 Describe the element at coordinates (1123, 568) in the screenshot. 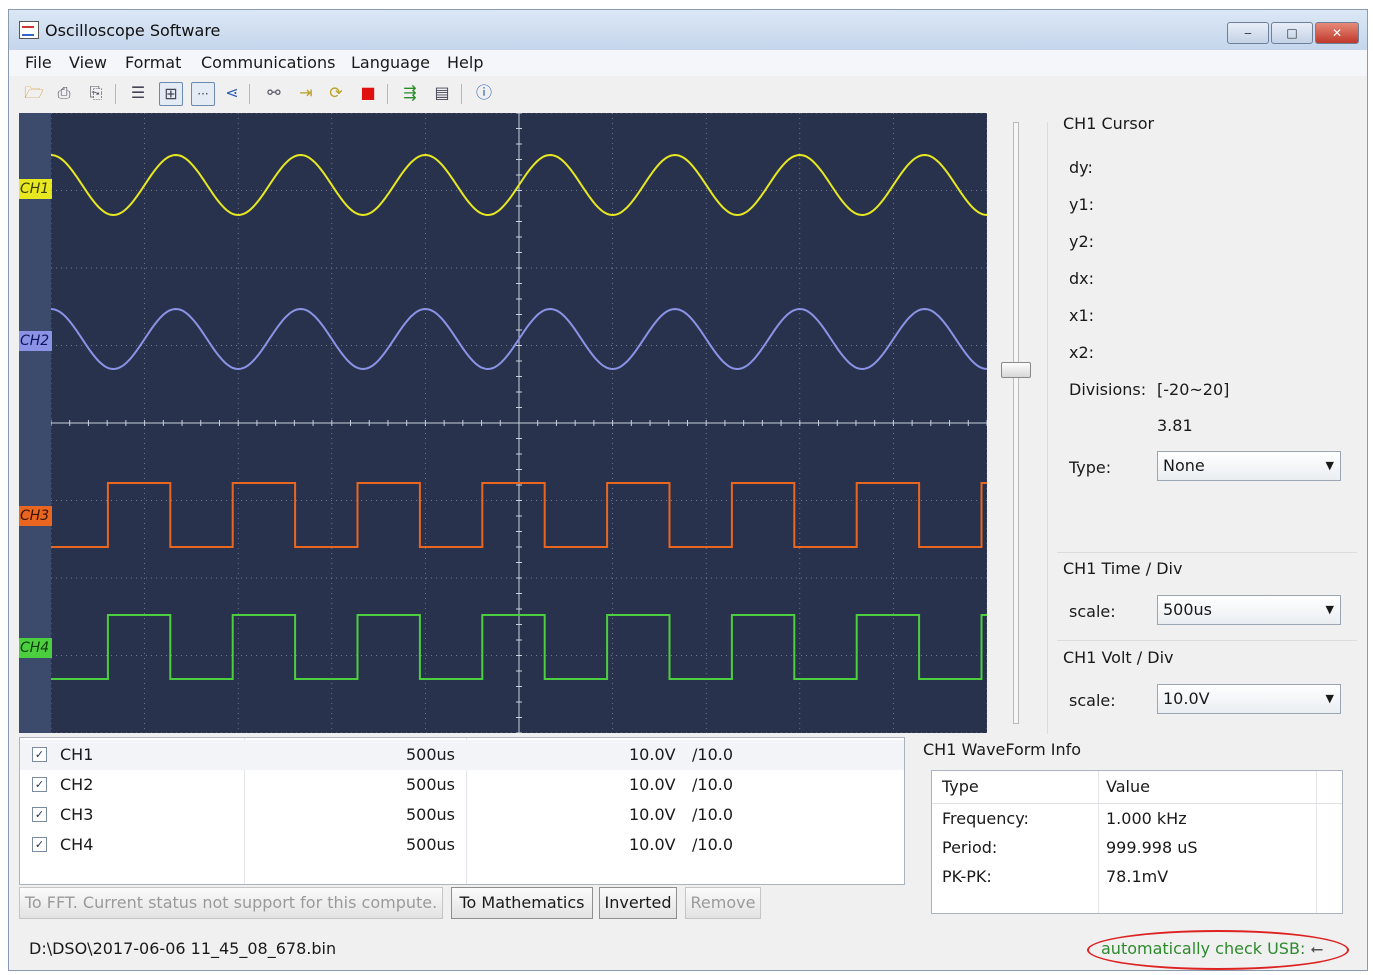

I see `time-div-title: CH1 Time / Div` at that location.